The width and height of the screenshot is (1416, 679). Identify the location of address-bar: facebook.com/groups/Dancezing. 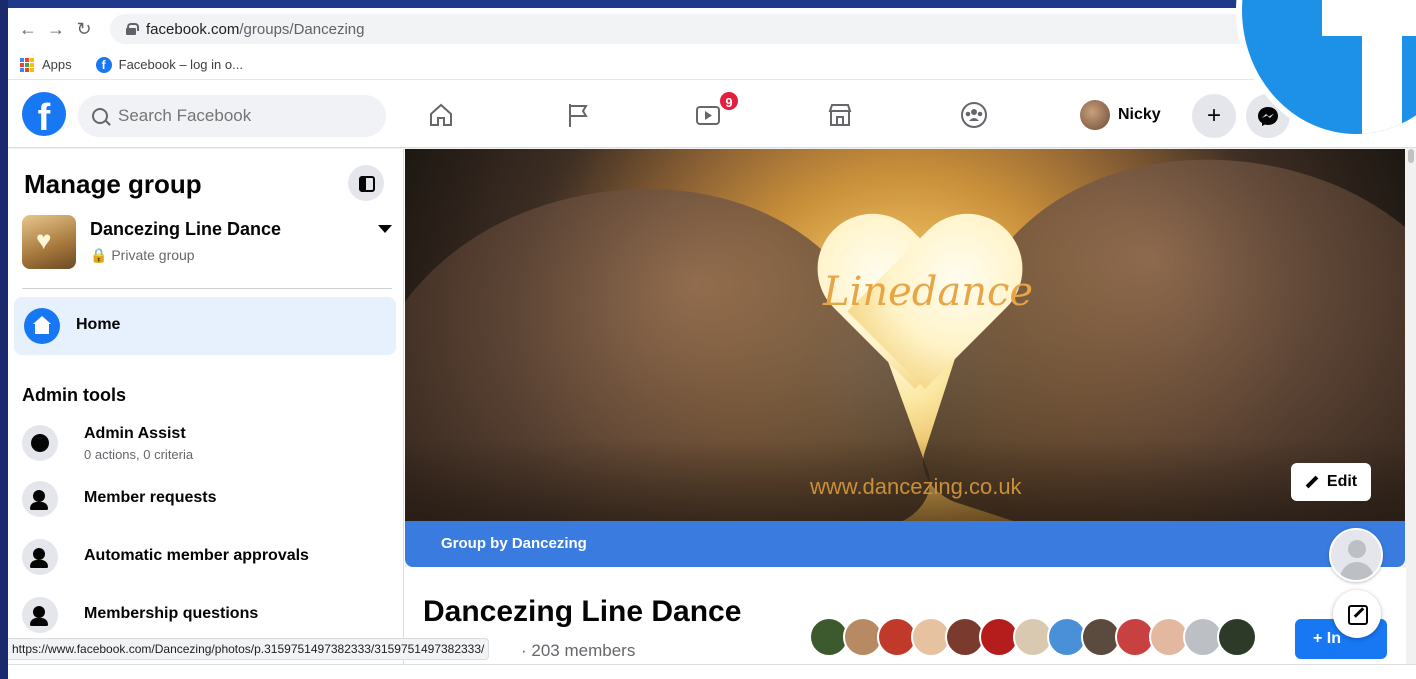
(700, 29).